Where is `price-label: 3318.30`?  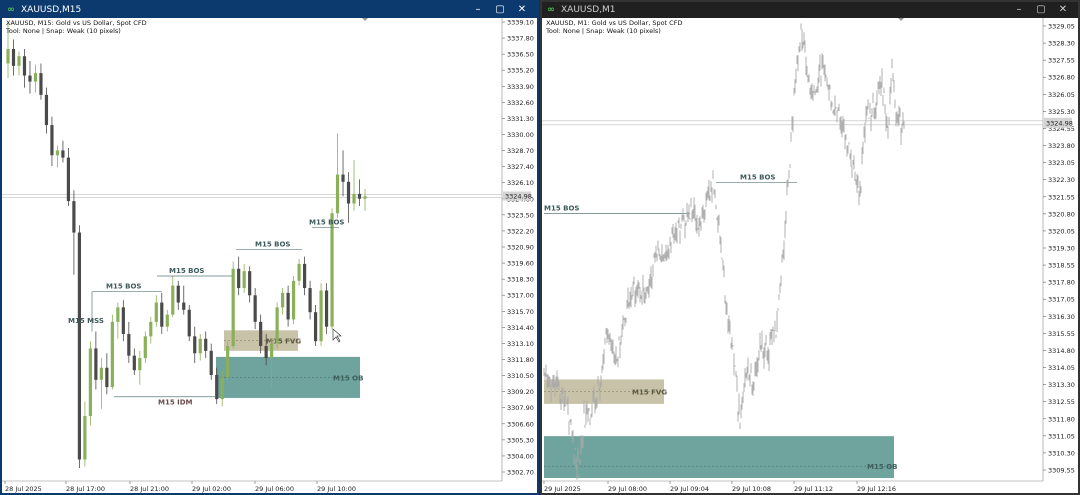
price-label: 3318.30 is located at coordinates (520, 280).